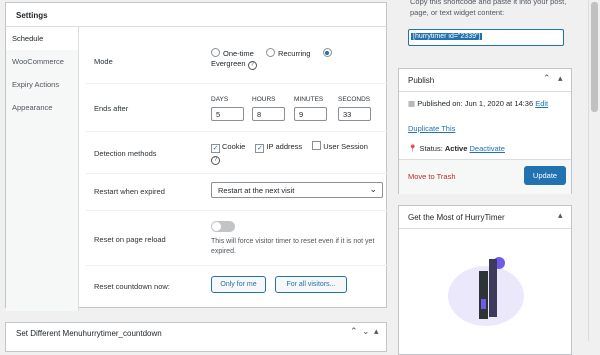  I want to click on pin-icon: 📍, so click(413, 148).